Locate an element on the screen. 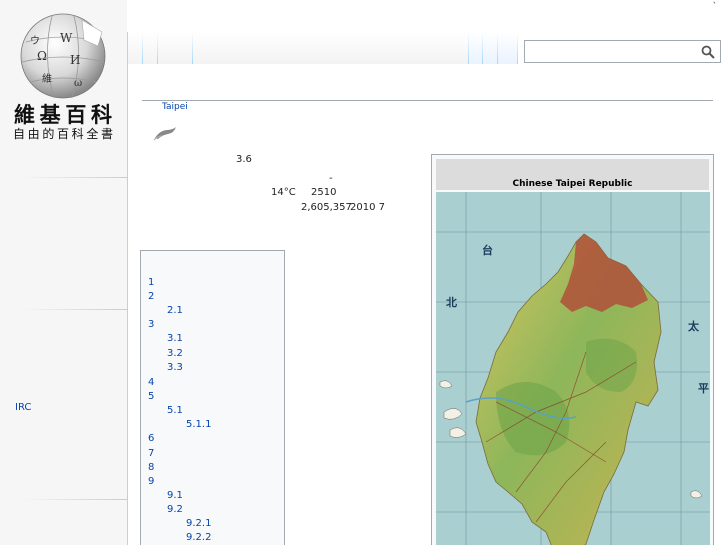 This screenshot has height=545, width=727. wikipedia-logo: W Ω И 維 ω ウ 維基百科 自由的百科全書 is located at coordinates (63, 77).